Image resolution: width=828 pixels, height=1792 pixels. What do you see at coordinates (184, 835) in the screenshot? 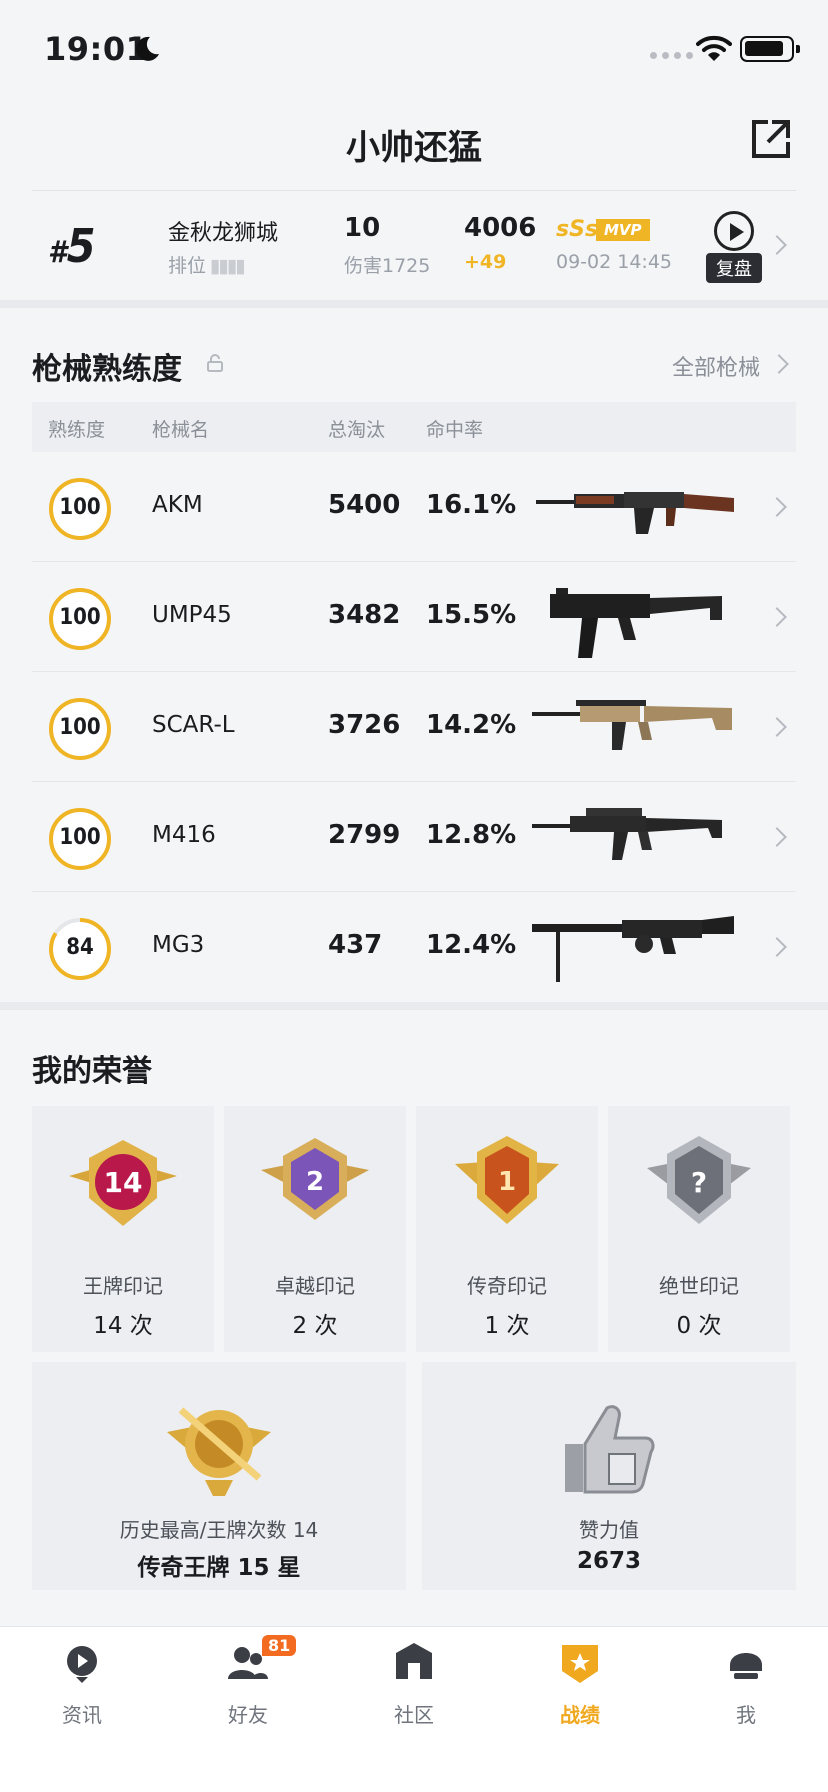
I see `weapon-name: M416` at bounding box center [184, 835].